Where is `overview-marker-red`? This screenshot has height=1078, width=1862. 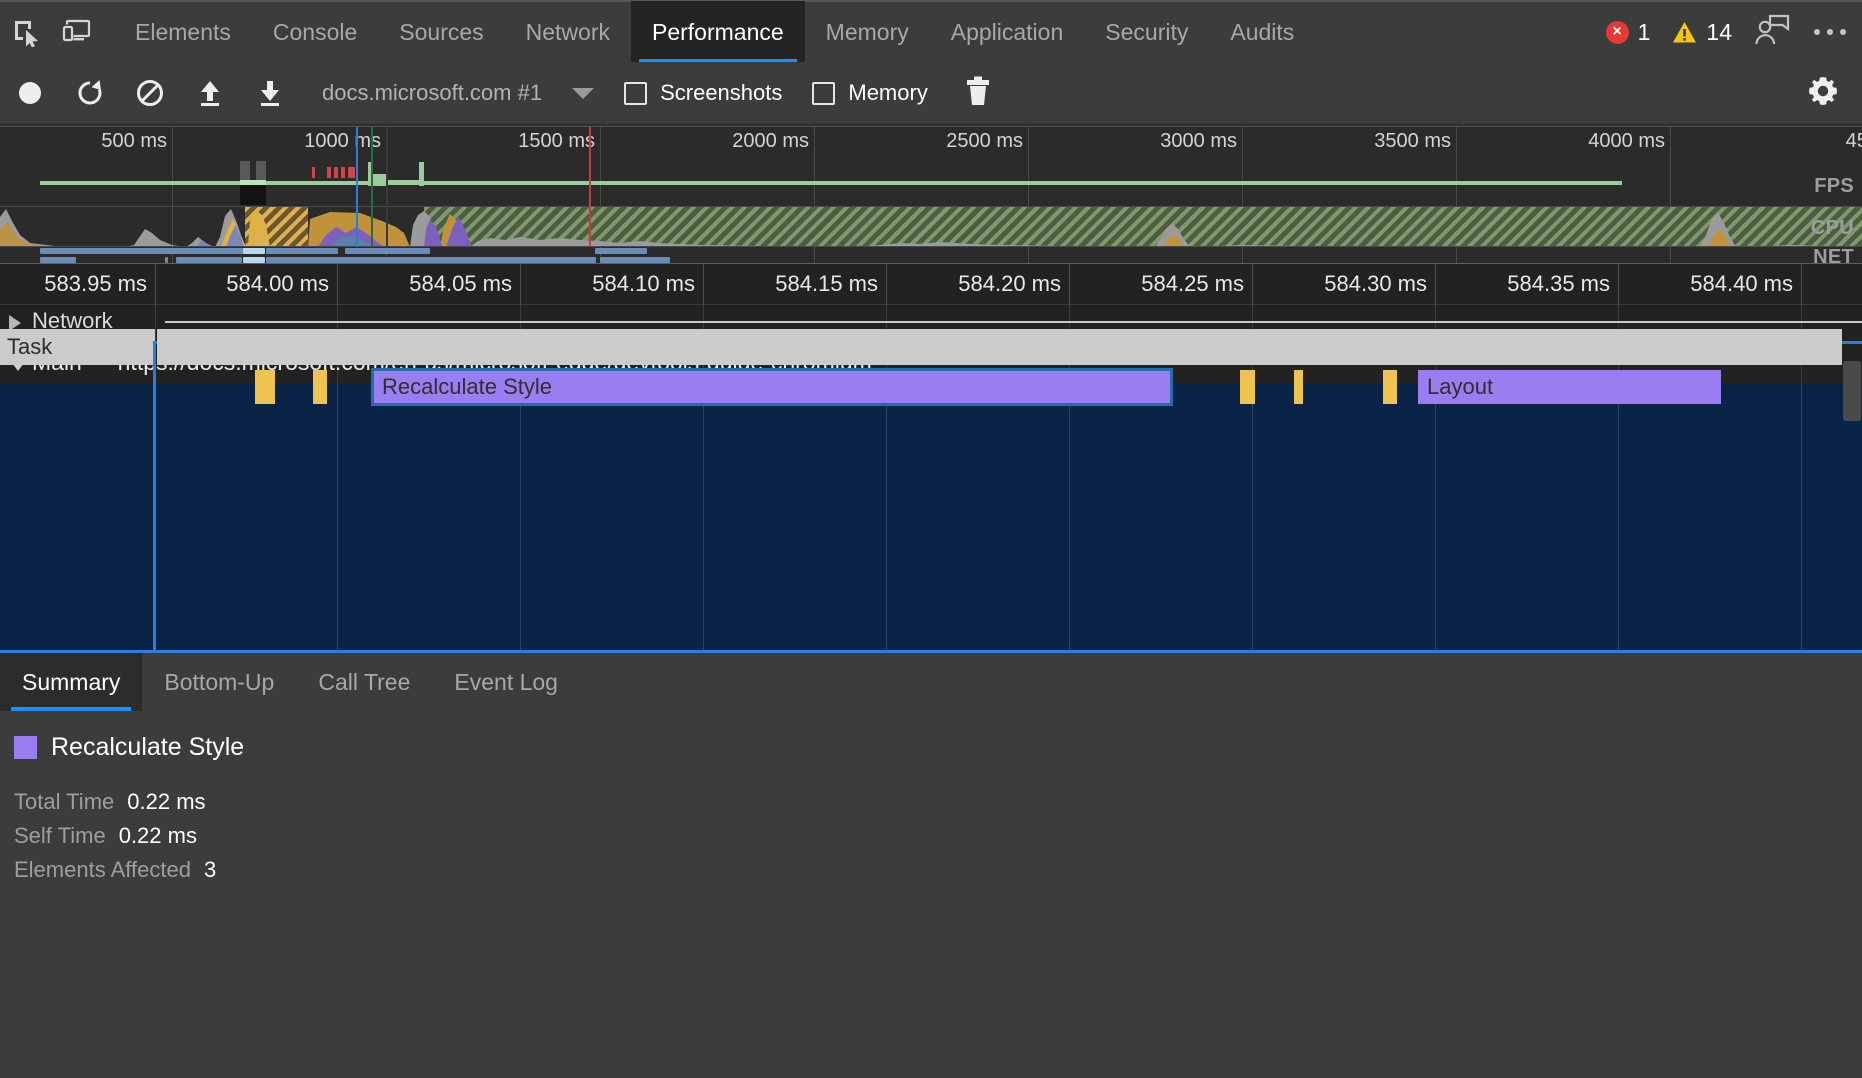 overview-marker-red is located at coordinates (590, 187).